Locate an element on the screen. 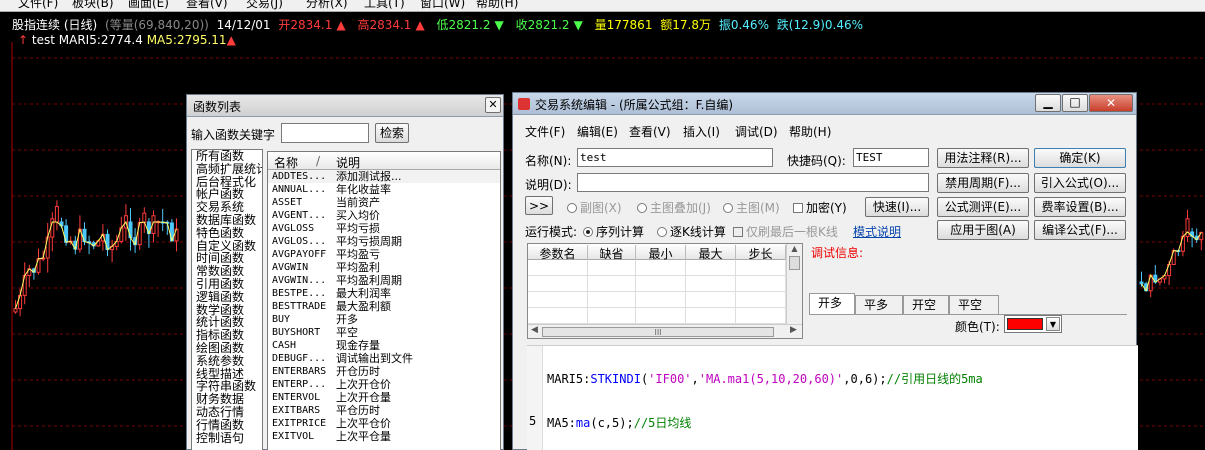  function-category-item: 控制语句 is located at coordinates (227, 438).